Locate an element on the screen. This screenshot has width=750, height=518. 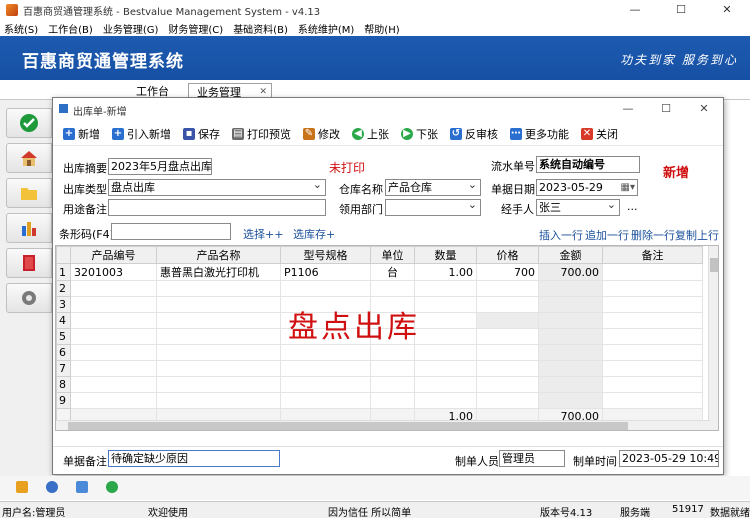
cell-product-code: 3201003 is located at coordinates (113, 272).